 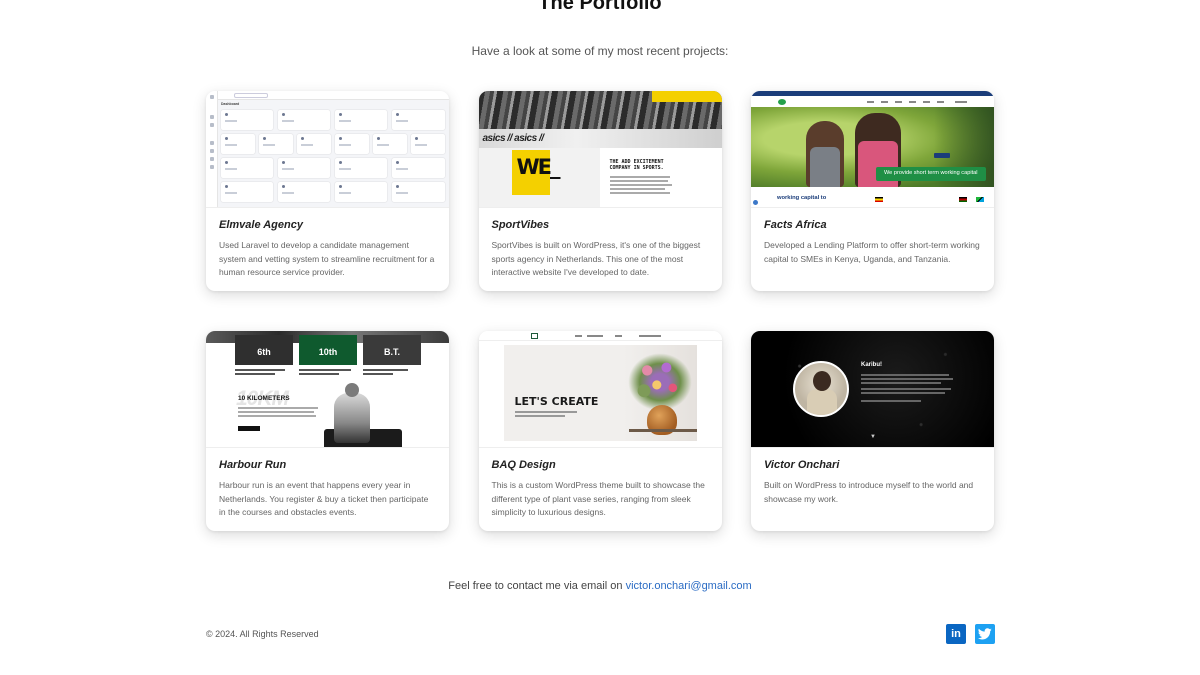 I want to click on thumb-avatar, so click(x=821, y=389).